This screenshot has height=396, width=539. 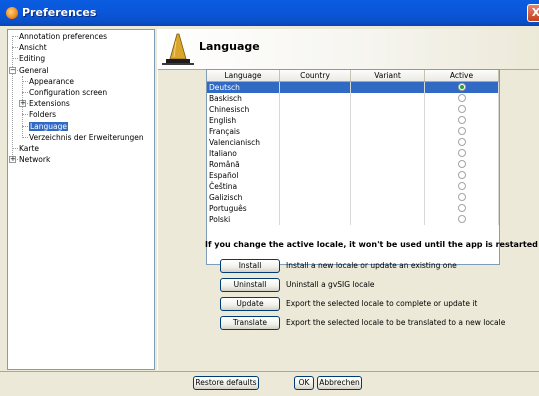 I want to click on cell-language: Galizisch, so click(x=243, y=197).